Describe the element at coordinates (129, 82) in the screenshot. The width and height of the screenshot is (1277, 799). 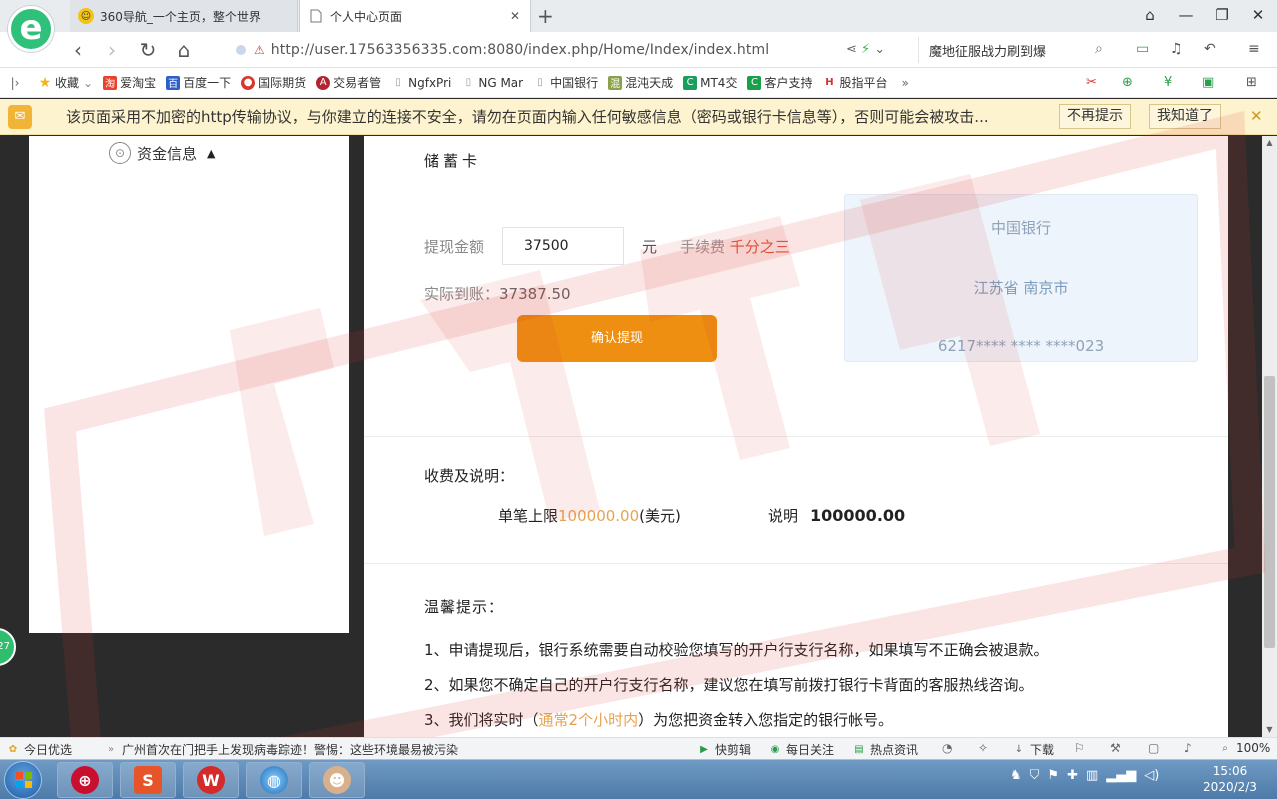
I see `bookmark-item: 淘爱淘宝` at that location.